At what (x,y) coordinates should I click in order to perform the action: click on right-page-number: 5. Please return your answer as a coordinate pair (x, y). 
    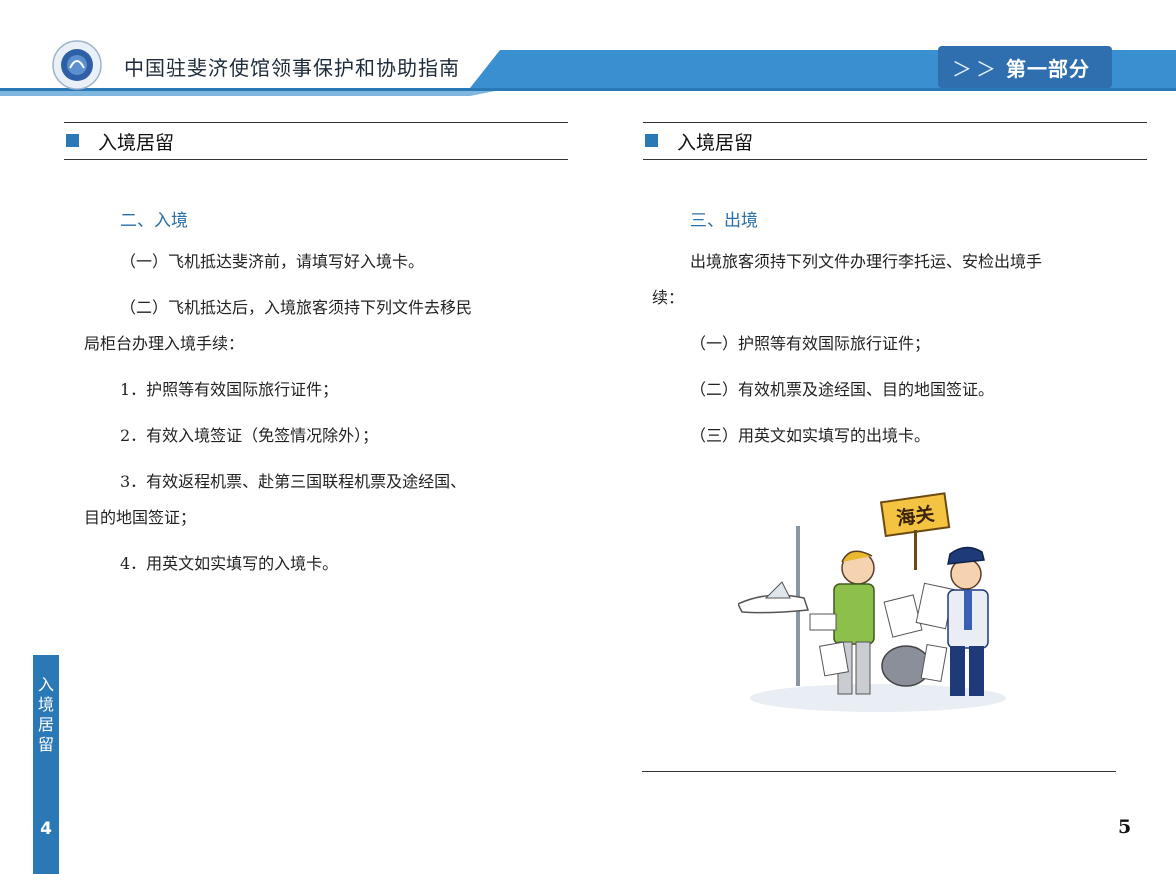
    Looking at the image, I should click on (1125, 827).